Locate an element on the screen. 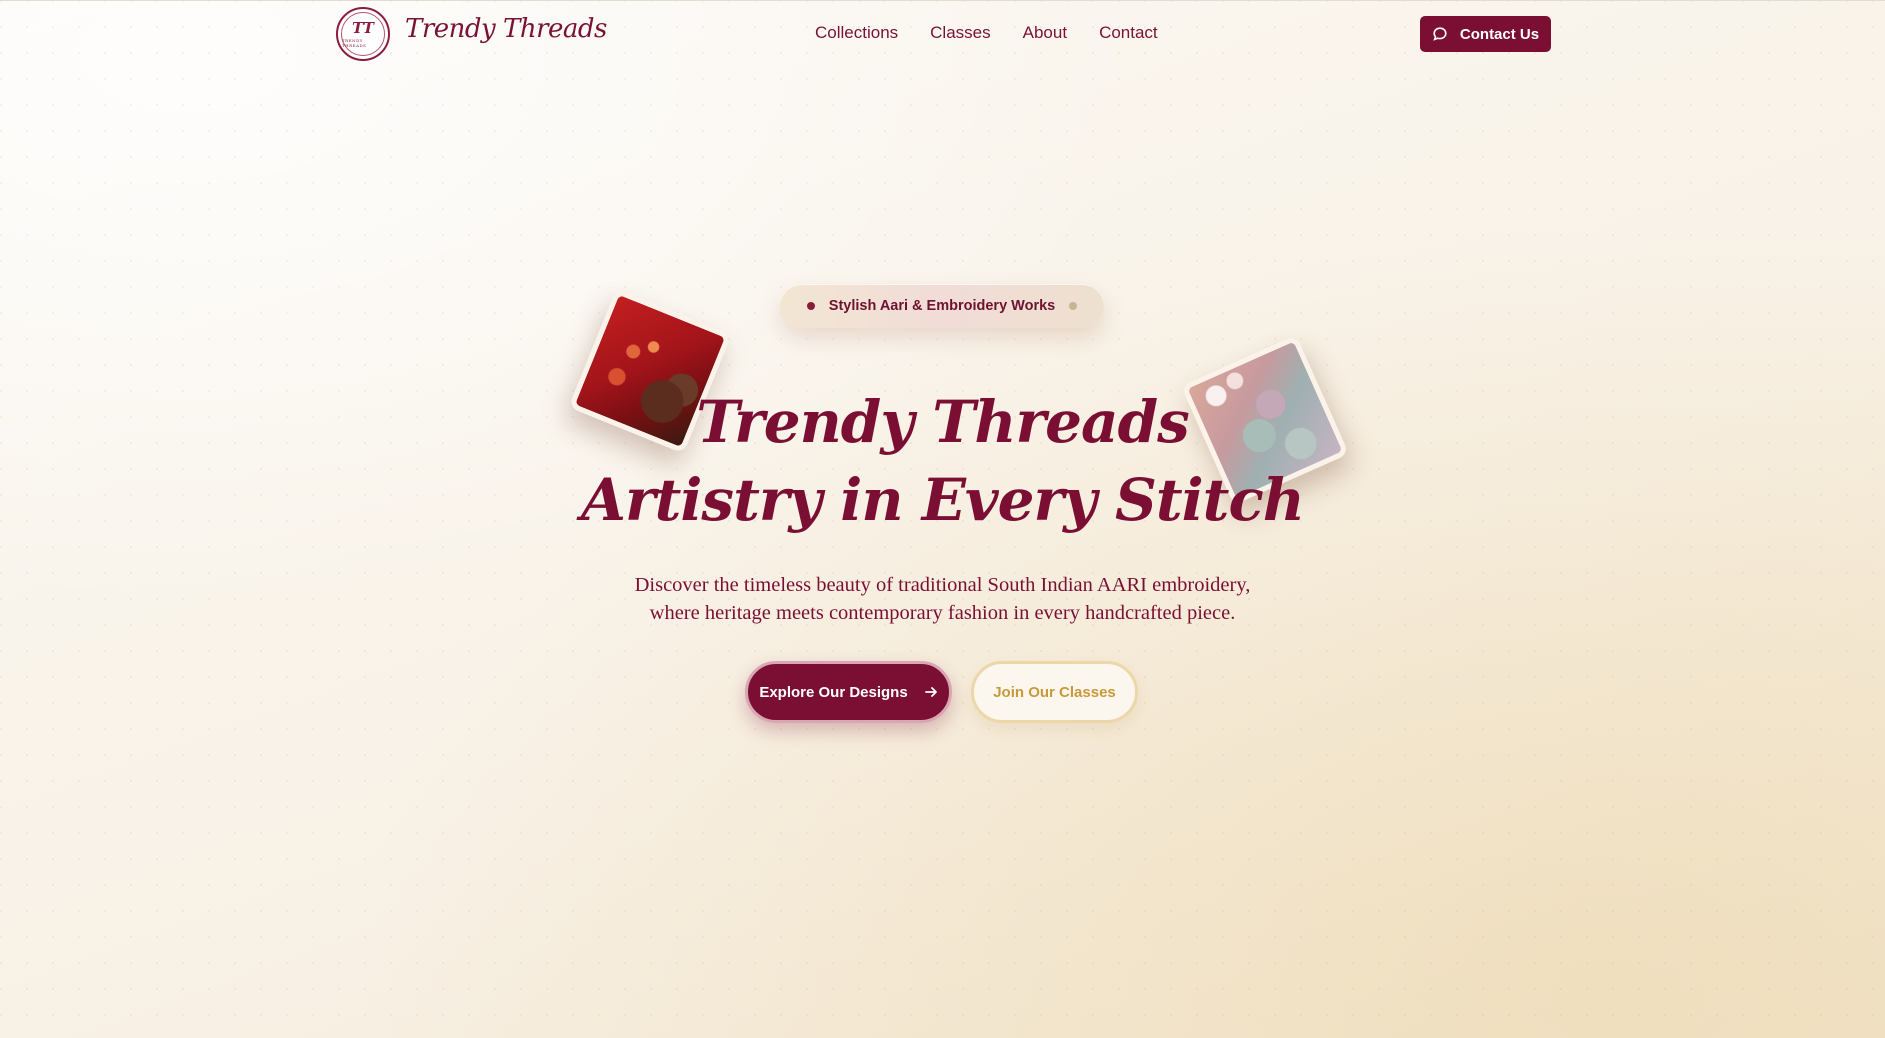 The height and width of the screenshot is (1038, 1885). brand-logo: TT TRENDY THREADS is located at coordinates (363, 34).